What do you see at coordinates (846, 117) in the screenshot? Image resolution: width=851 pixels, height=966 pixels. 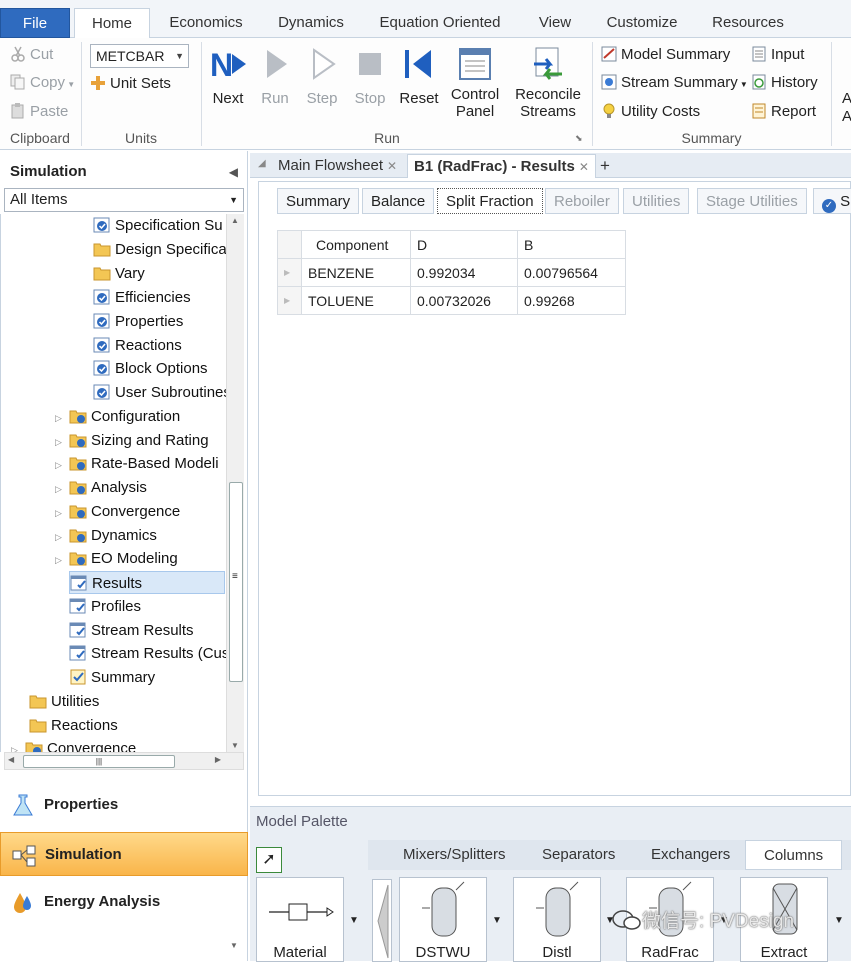 I see `clipped-ribbon-item: A` at bounding box center [846, 117].